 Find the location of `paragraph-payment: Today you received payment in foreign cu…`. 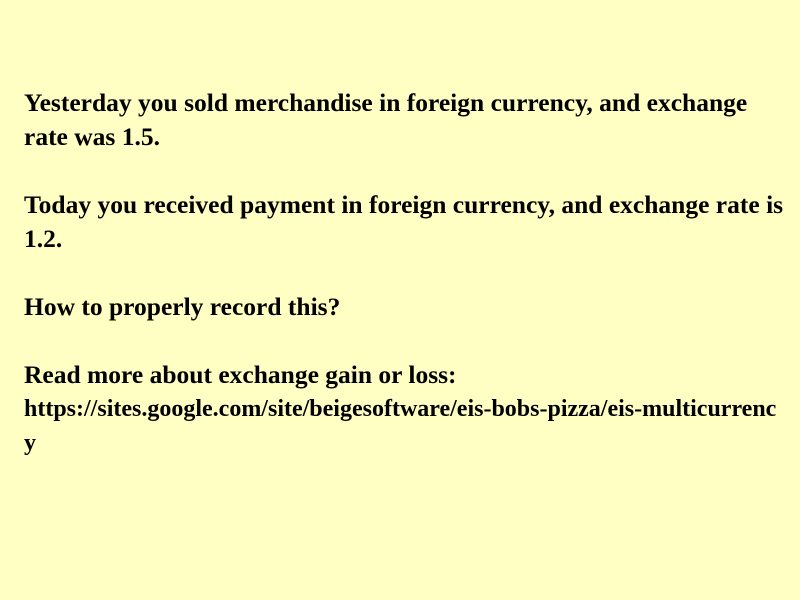

paragraph-payment: Today you received payment in foreign cu… is located at coordinates (404, 221).